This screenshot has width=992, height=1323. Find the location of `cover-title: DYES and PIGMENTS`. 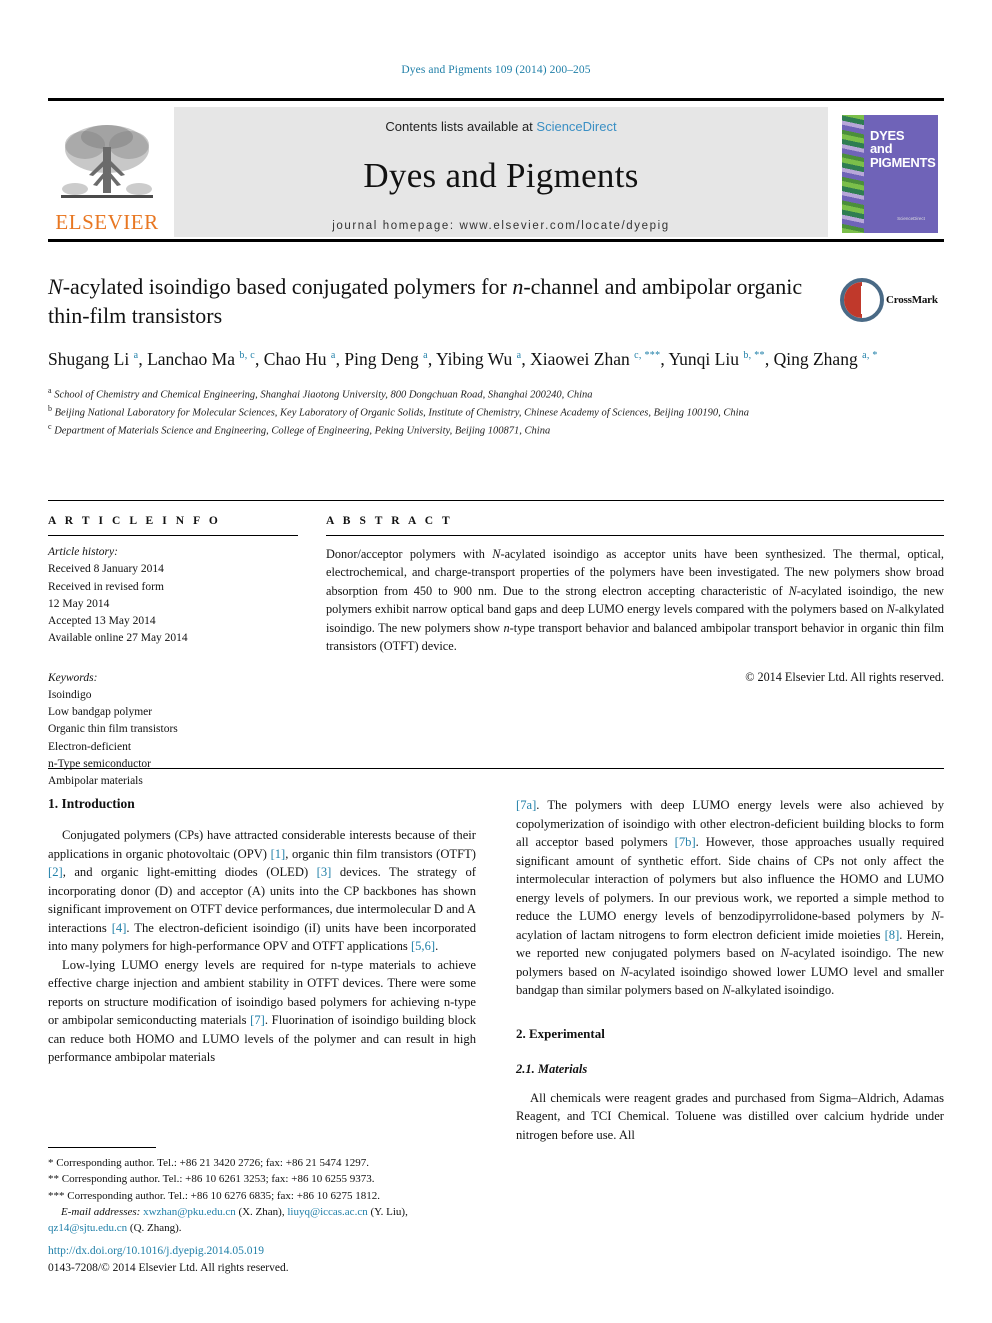

cover-title: DYES and PIGMENTS is located at coordinates (903, 149).